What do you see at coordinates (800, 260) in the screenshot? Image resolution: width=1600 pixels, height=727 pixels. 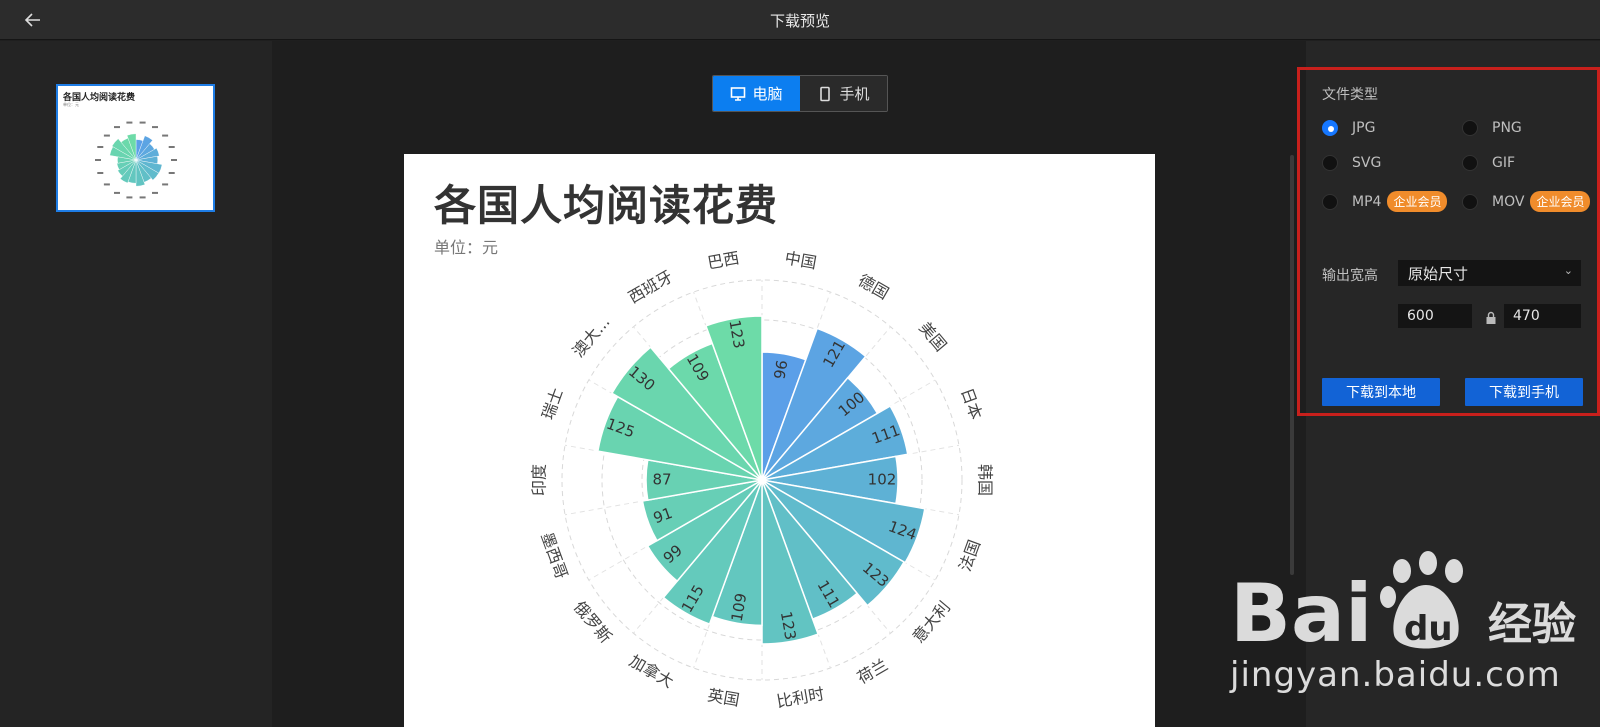 I see `category-label: 中国` at bounding box center [800, 260].